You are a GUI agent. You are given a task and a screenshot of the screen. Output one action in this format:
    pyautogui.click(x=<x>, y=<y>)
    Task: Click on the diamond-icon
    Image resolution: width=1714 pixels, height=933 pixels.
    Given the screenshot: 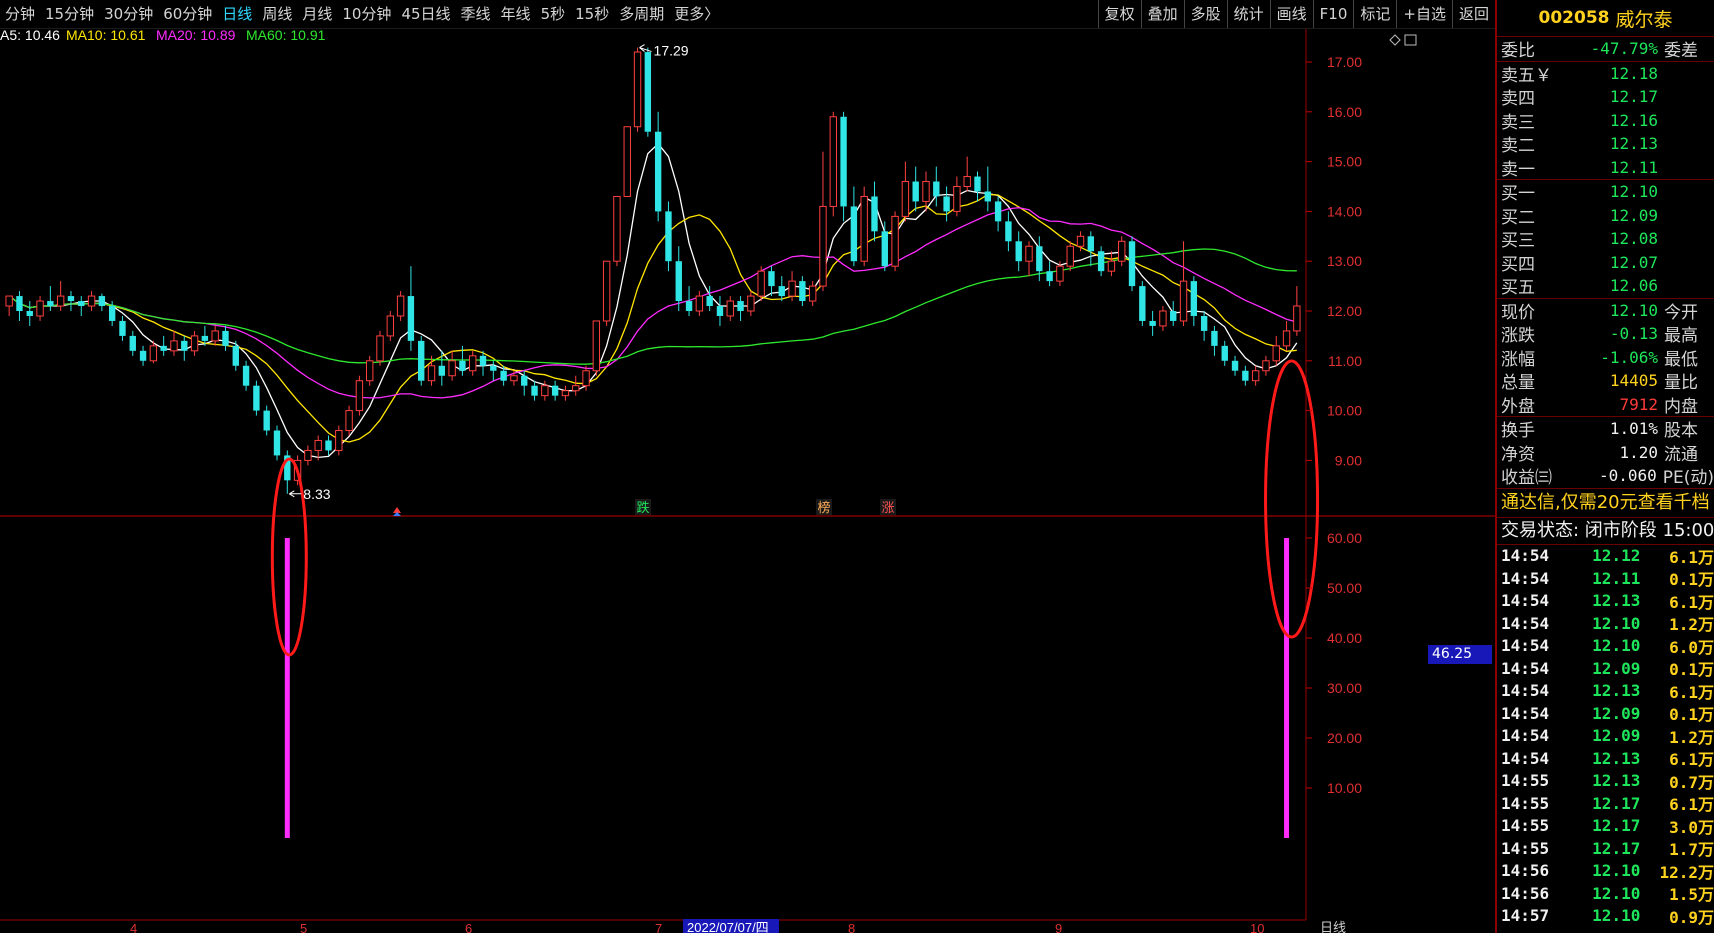 What is the action you would take?
    pyautogui.click(x=1395, y=40)
    